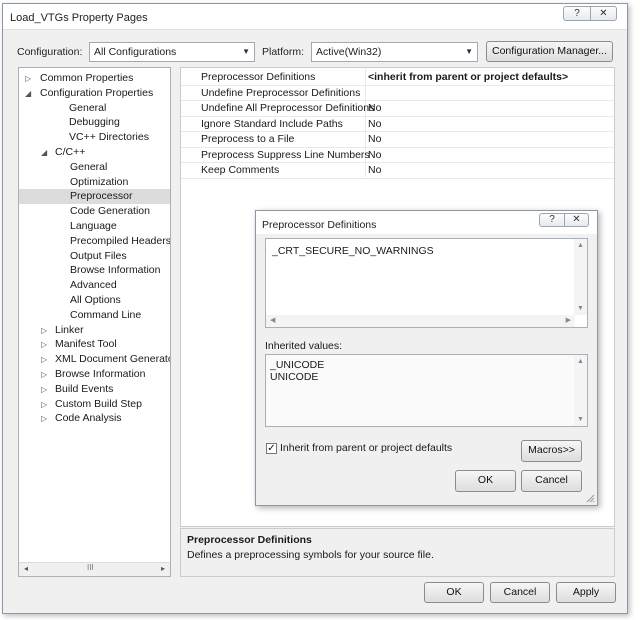  I want to click on tree-item: All Options, so click(94, 300).